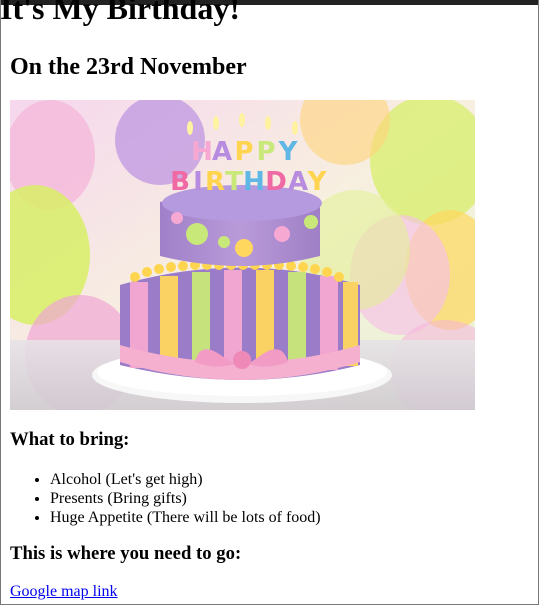  Describe the element at coordinates (198, 182) in the screenshot. I see `svg-text: I` at that location.